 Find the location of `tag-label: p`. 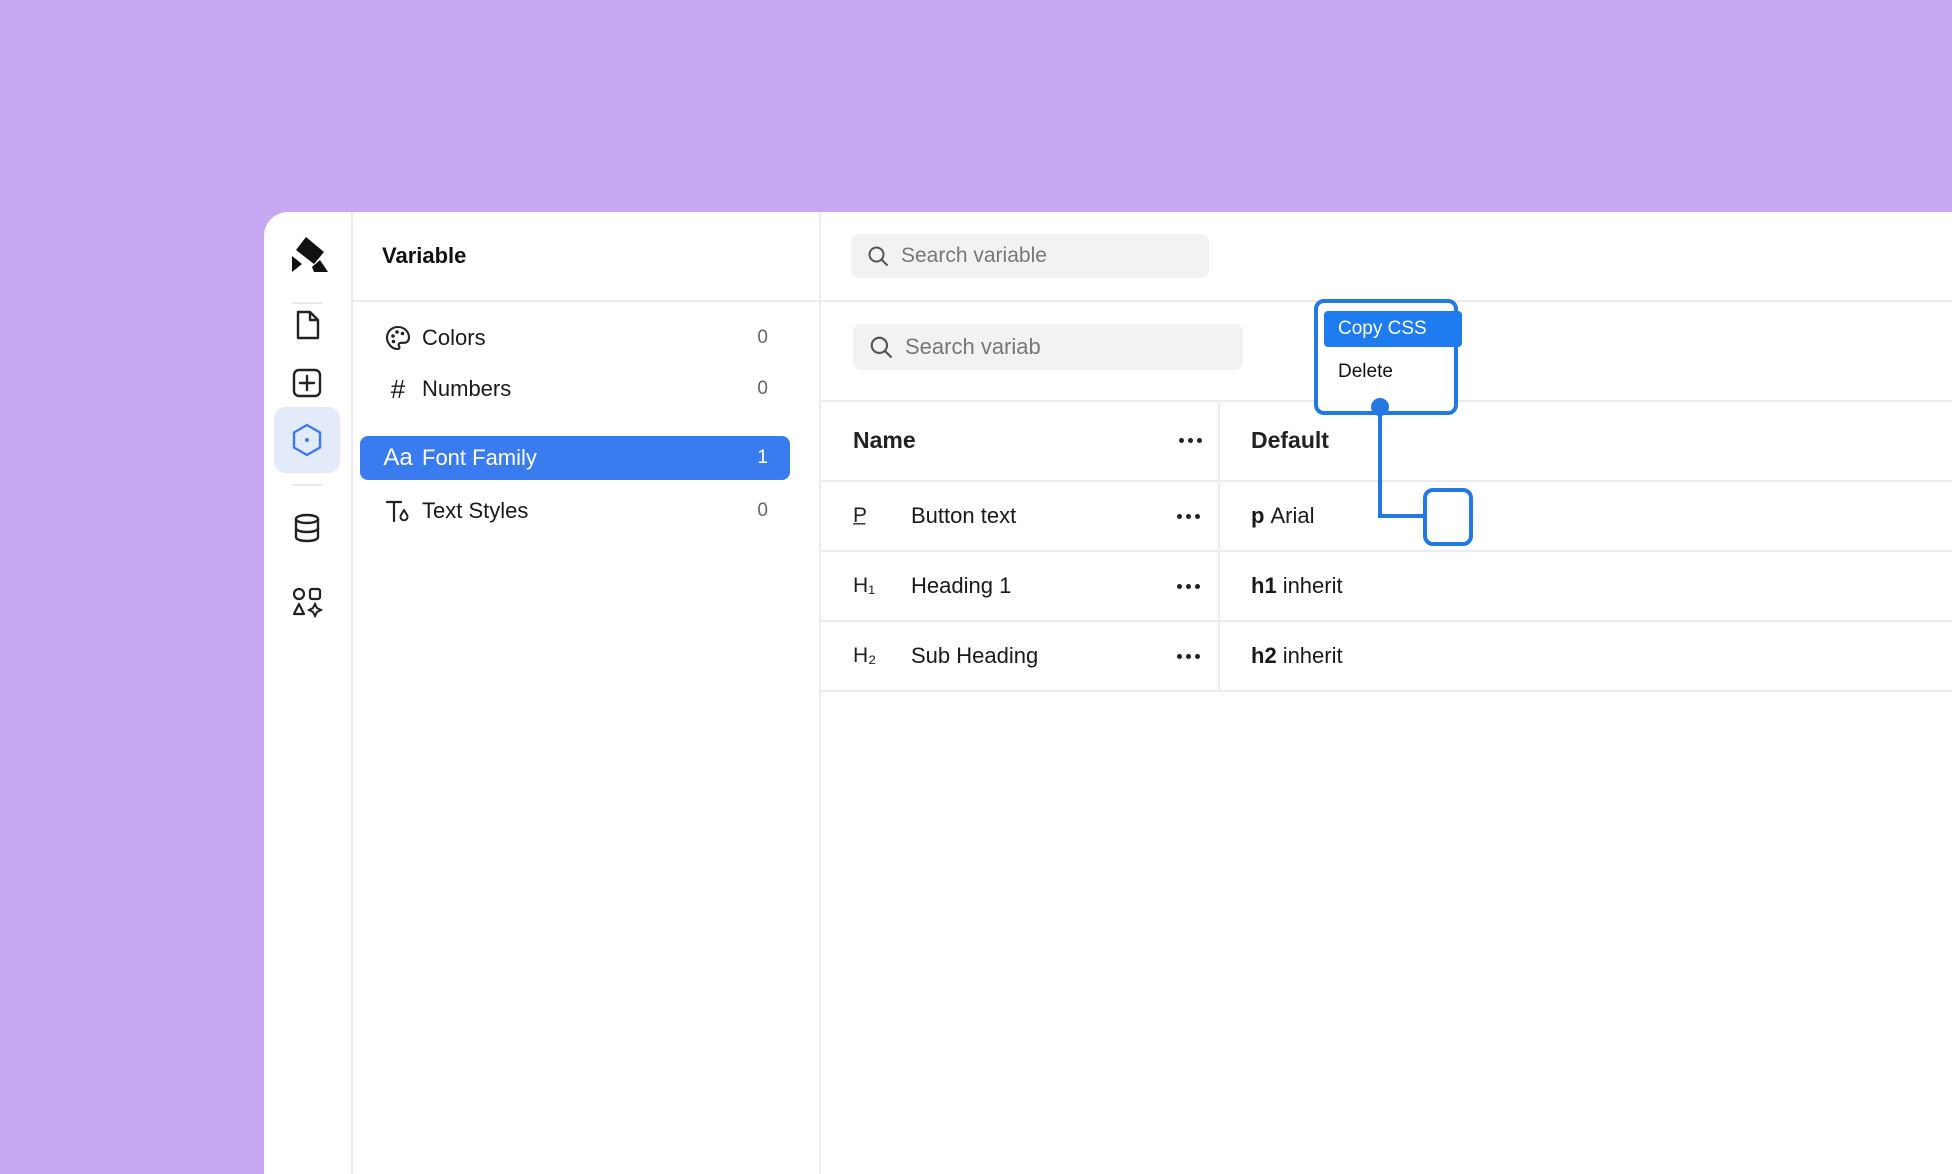

tag-label: p is located at coordinates (1258, 515).